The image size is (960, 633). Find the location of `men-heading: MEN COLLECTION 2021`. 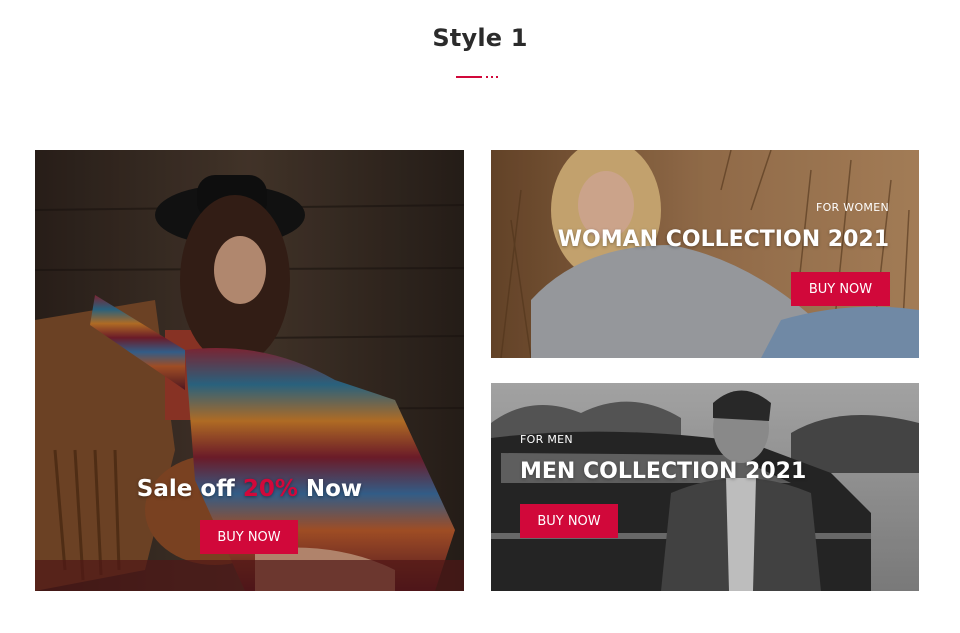

men-heading: MEN COLLECTION 2021 is located at coordinates (663, 471).